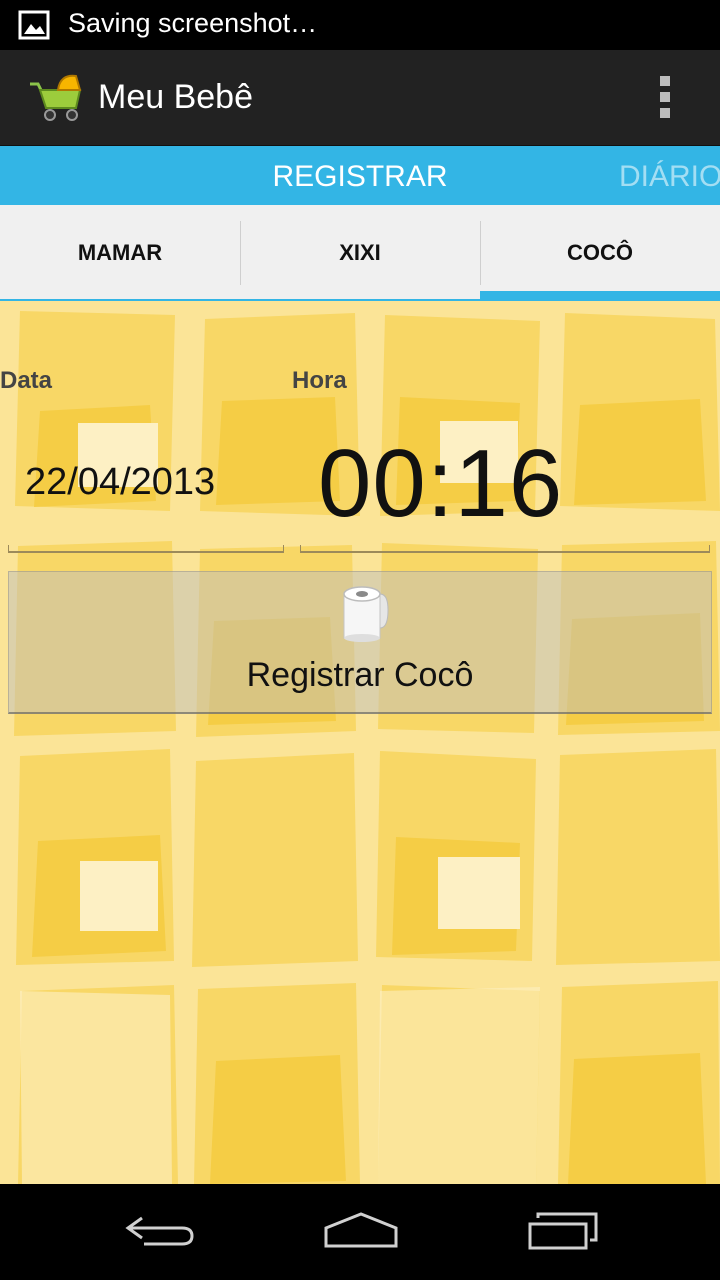 This screenshot has width=720, height=1280. I want to click on date-field: 22/04/2013, so click(120, 482).